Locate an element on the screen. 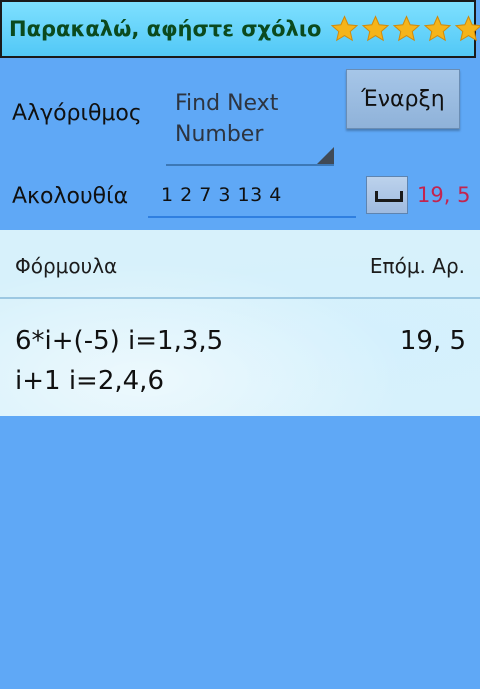 Image resolution: width=480 pixels, height=689 pixels. sequence-label: Ακολουθία is located at coordinates (70, 196).